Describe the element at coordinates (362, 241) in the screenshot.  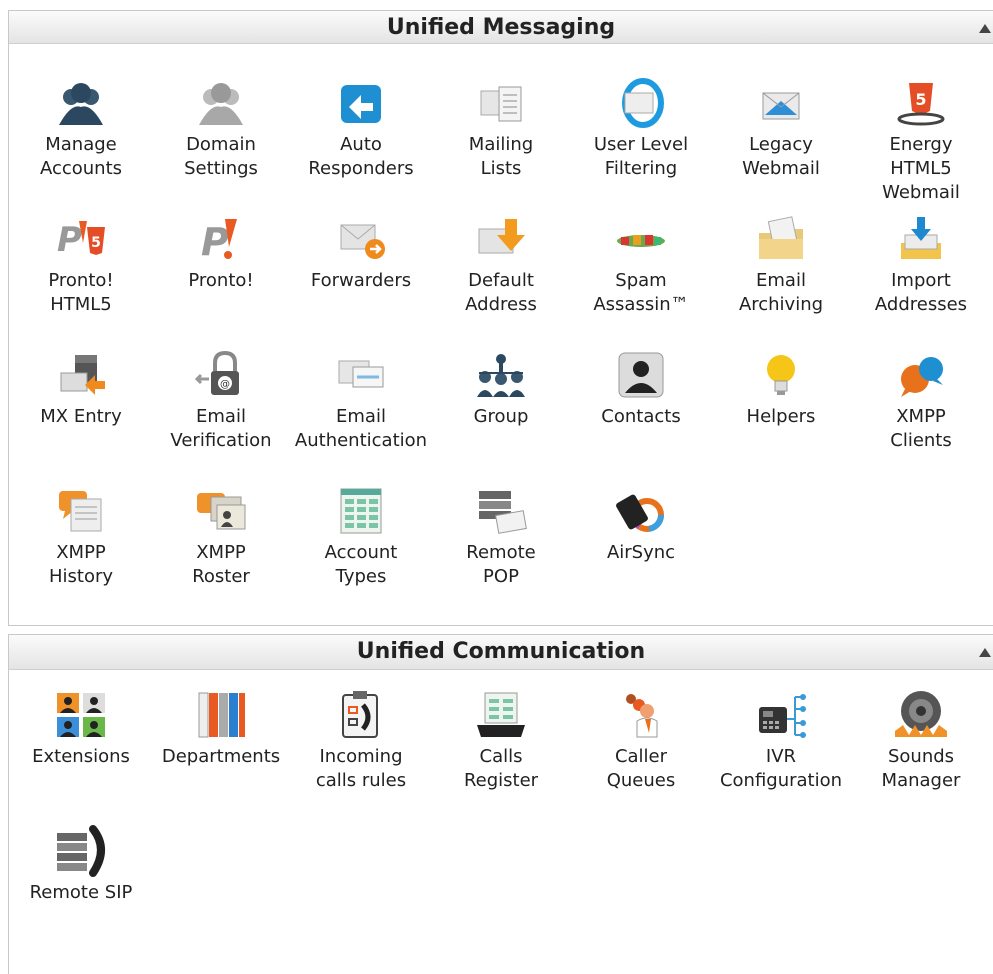
I see `forward-envelope-icon` at that location.